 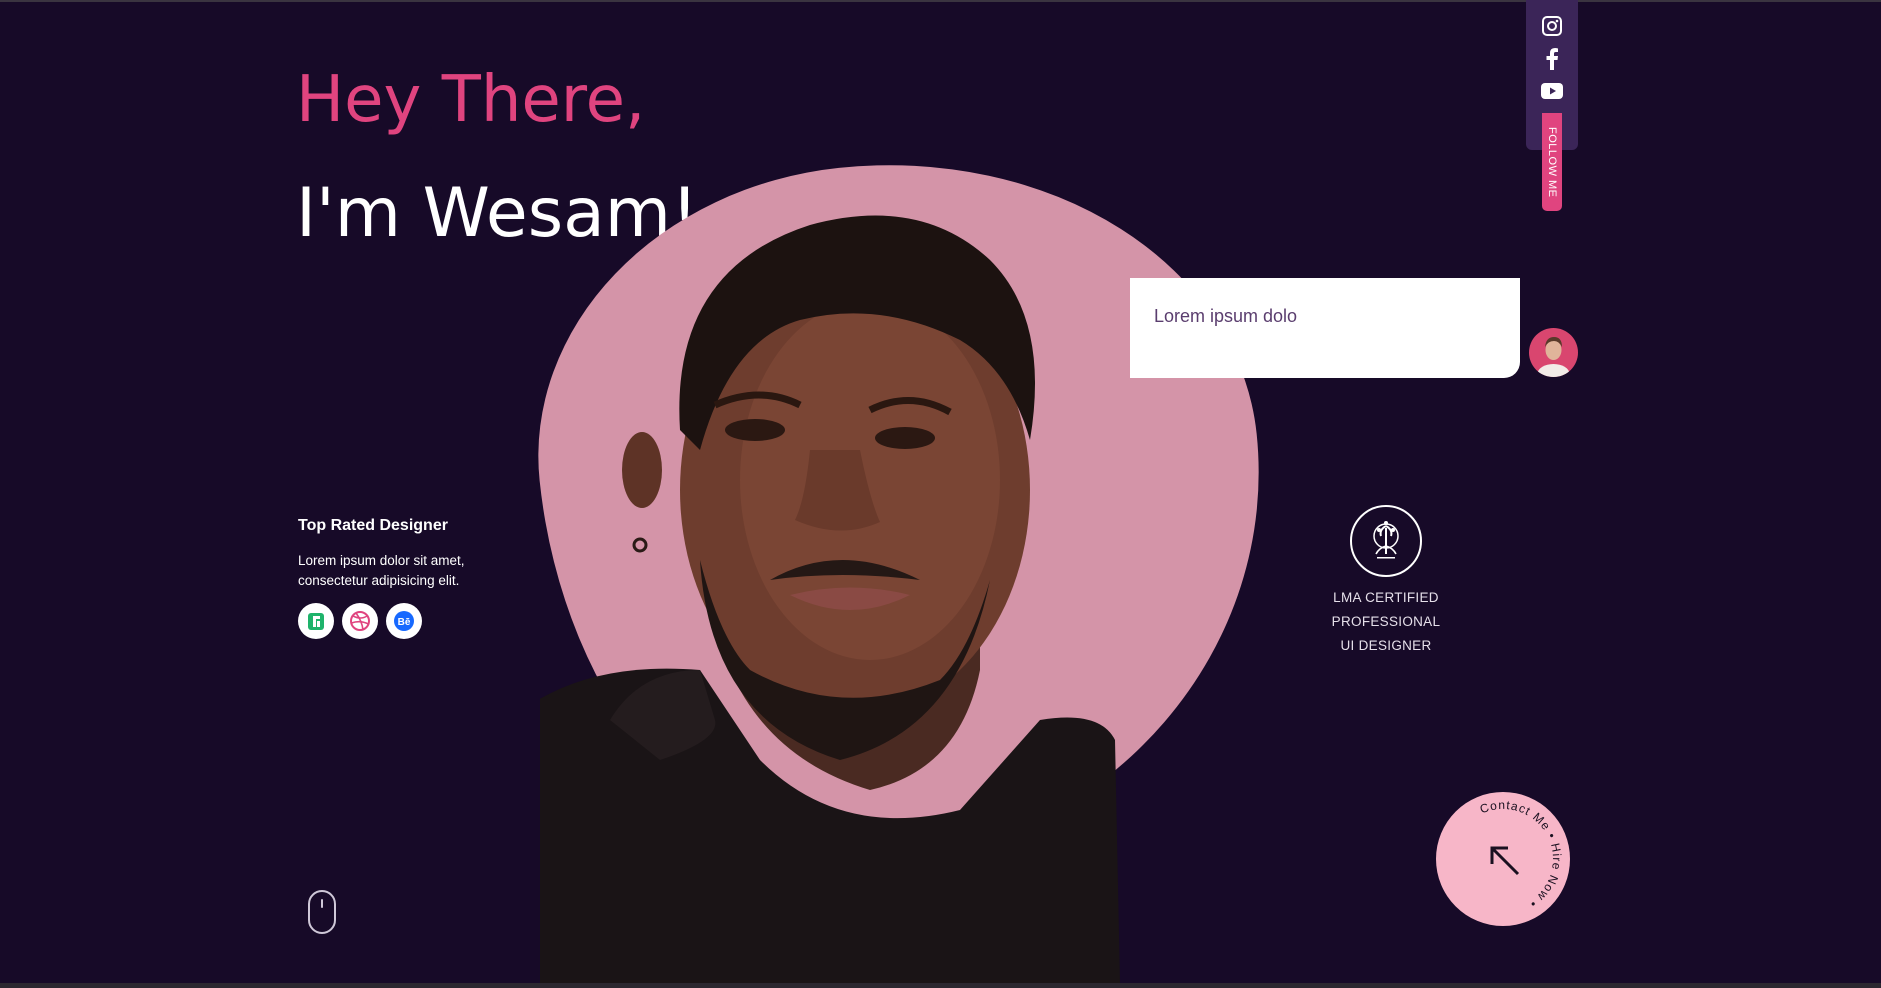 I want to click on hero-greeting: Hey There,, so click(x=471, y=100).